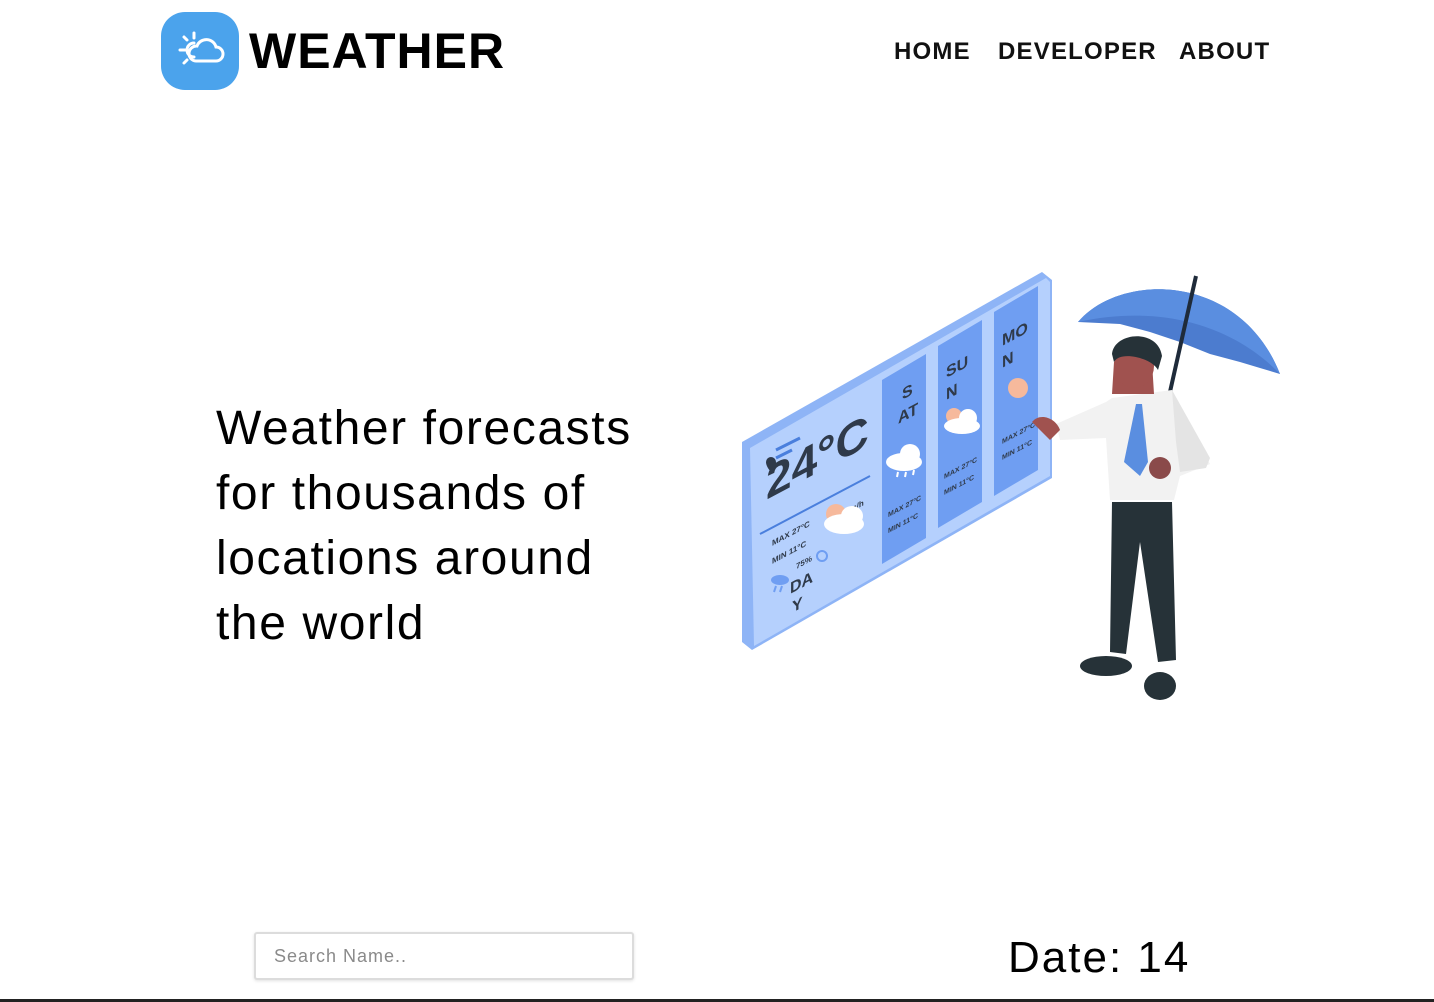  I want to click on main-nav: HOME DEVELOPER ABOUT, so click(717, 52).